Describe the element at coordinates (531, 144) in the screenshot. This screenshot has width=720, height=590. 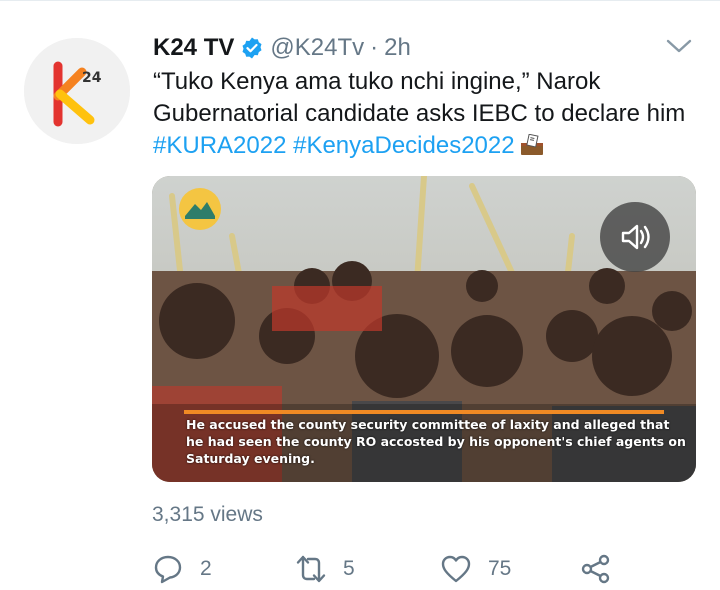
I see `ballot-box-icon` at that location.